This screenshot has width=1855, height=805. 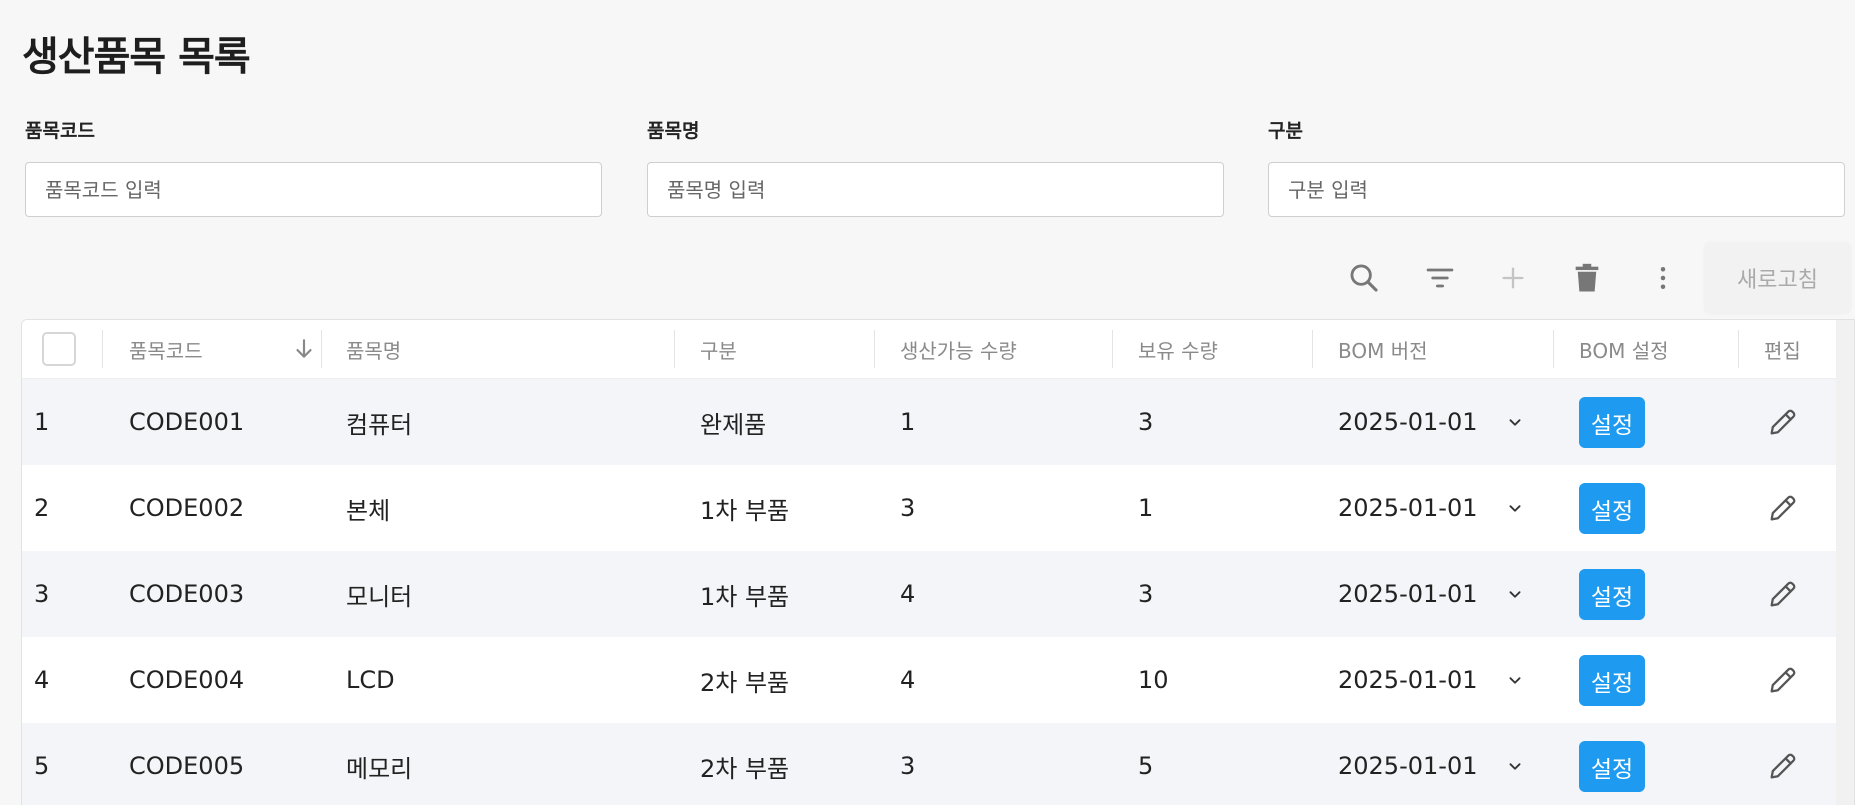 I want to click on header-category: 구분, so click(x=718, y=349).